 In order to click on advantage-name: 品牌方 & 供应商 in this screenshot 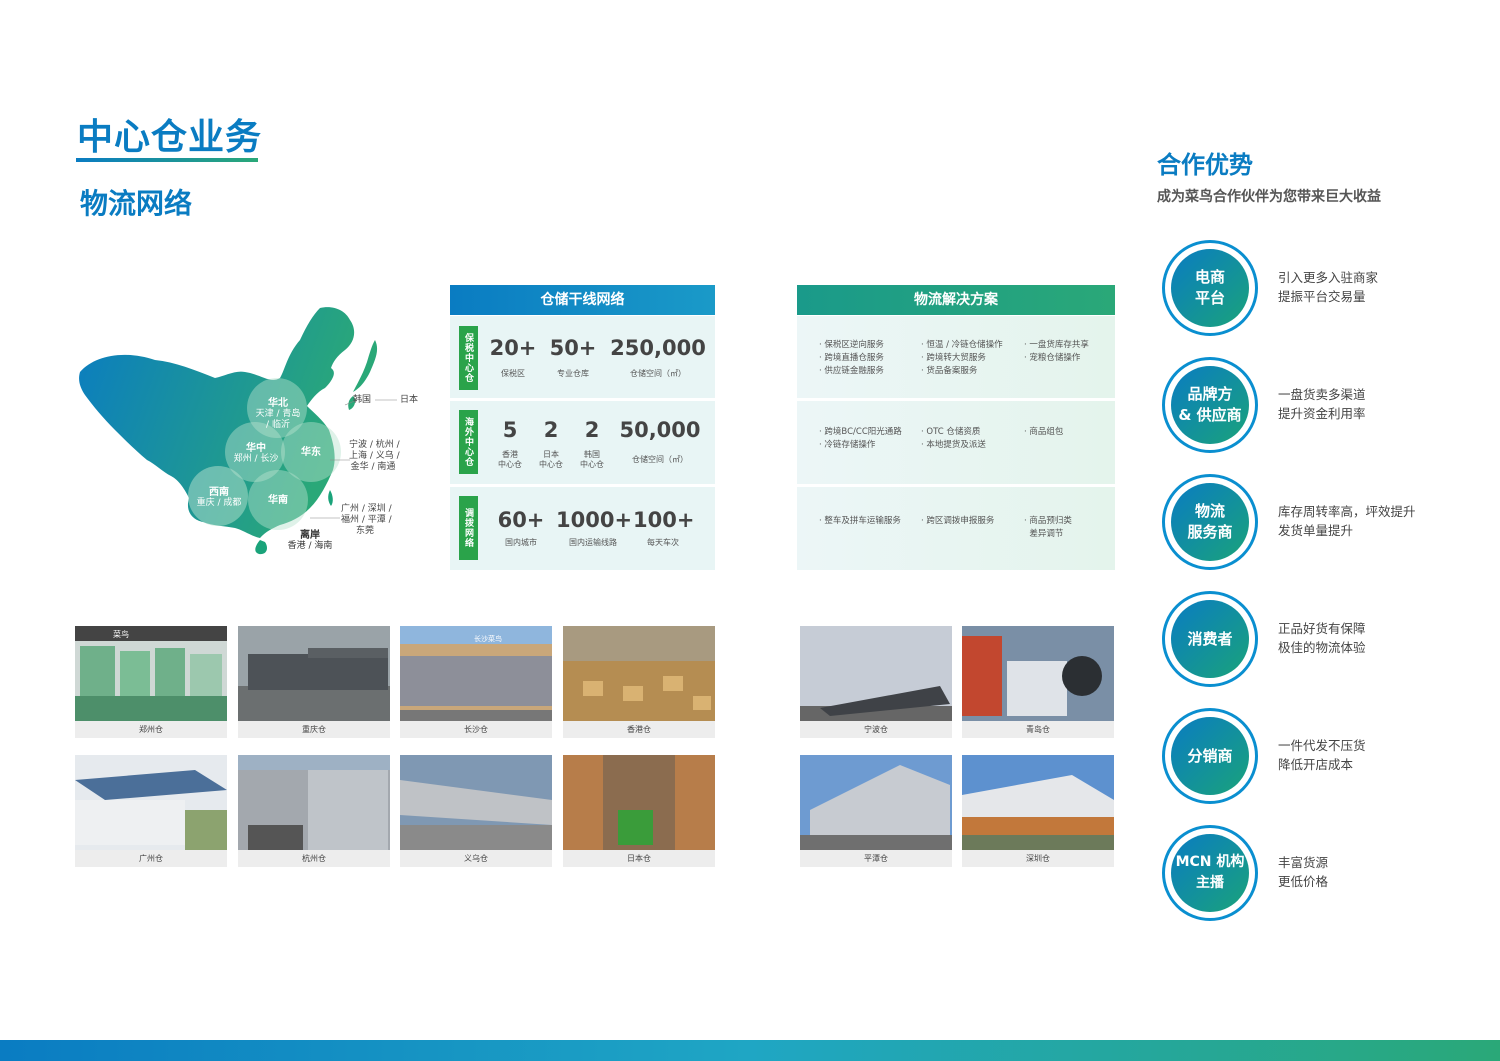, I will do `click(1210, 405)`.